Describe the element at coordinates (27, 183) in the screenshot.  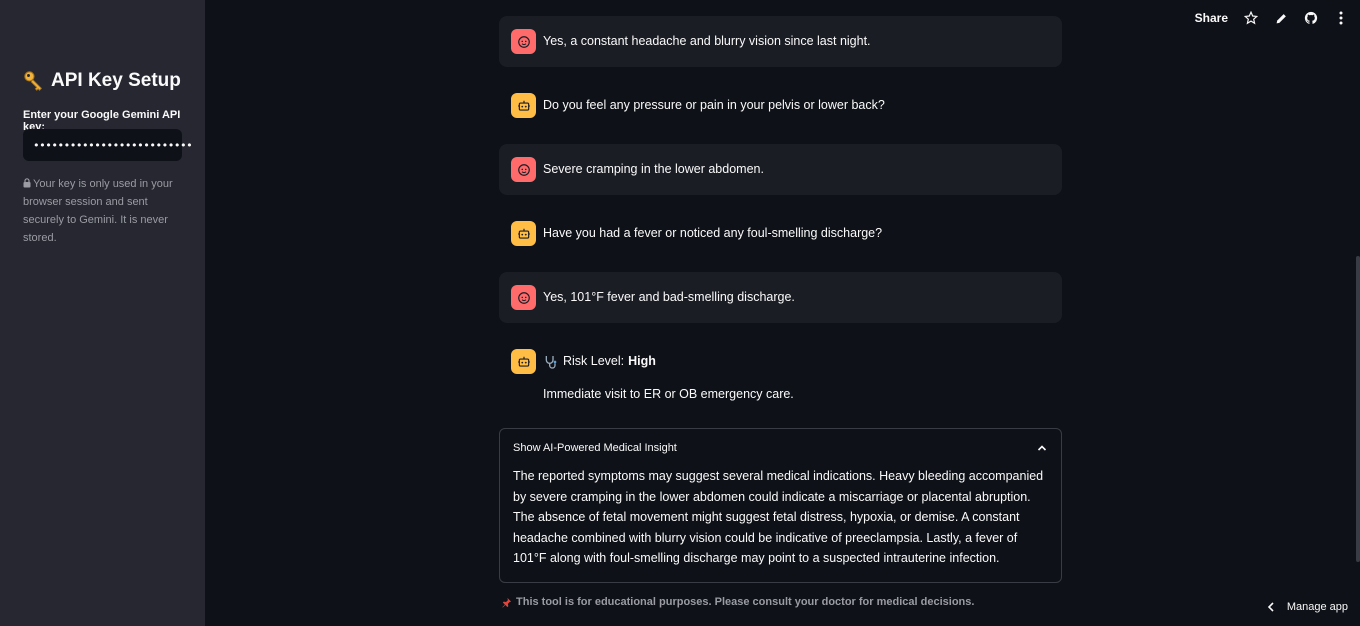
I see `lock-icon` at that location.